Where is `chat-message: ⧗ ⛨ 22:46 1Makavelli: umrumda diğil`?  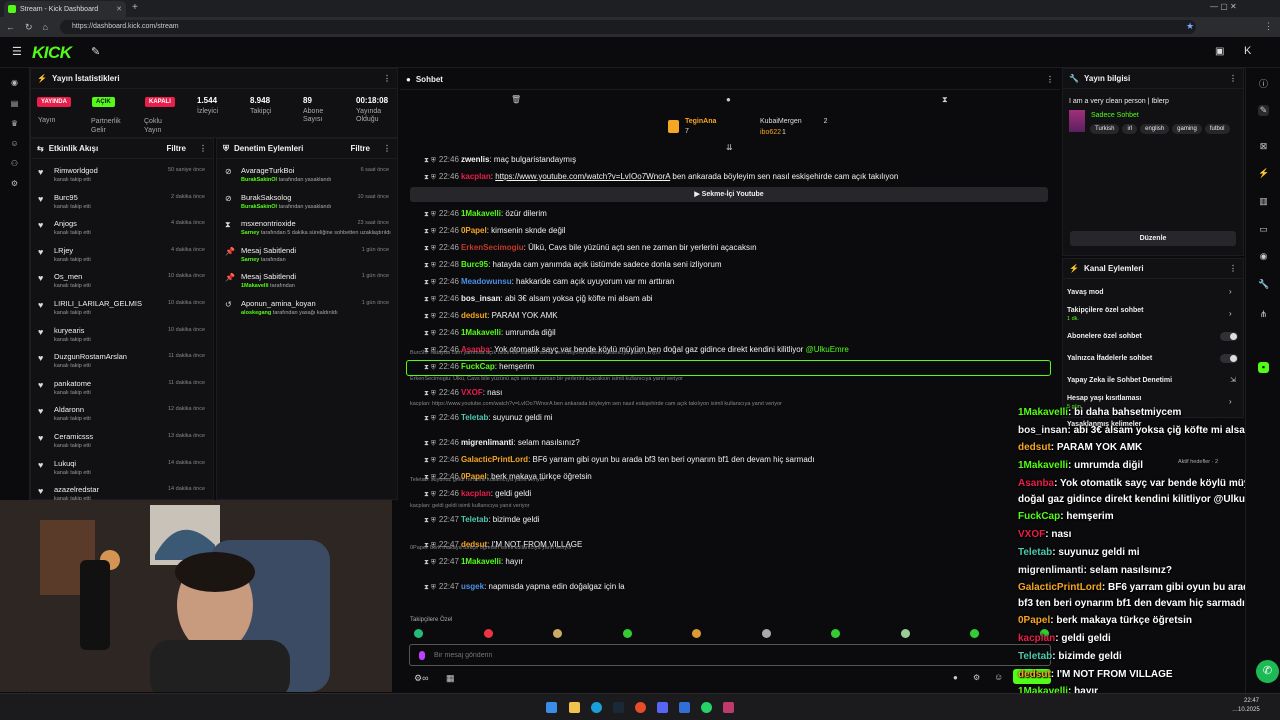
chat-message: ⧗ ⛨ 22:46 1Makavelli: umrumda diğil is located at coordinates (490, 333).